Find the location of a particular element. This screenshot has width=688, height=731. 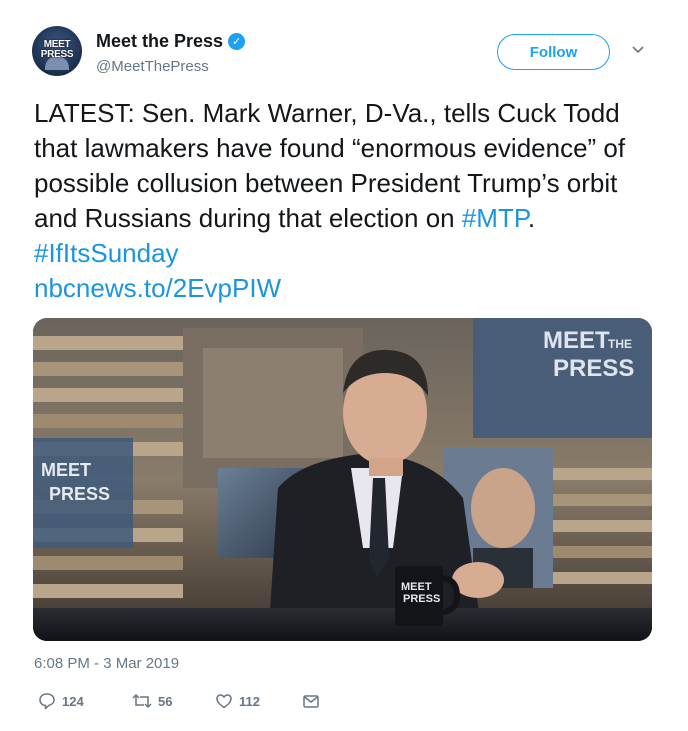

logo-left-line2: PRESS is located at coordinates (79, 494).